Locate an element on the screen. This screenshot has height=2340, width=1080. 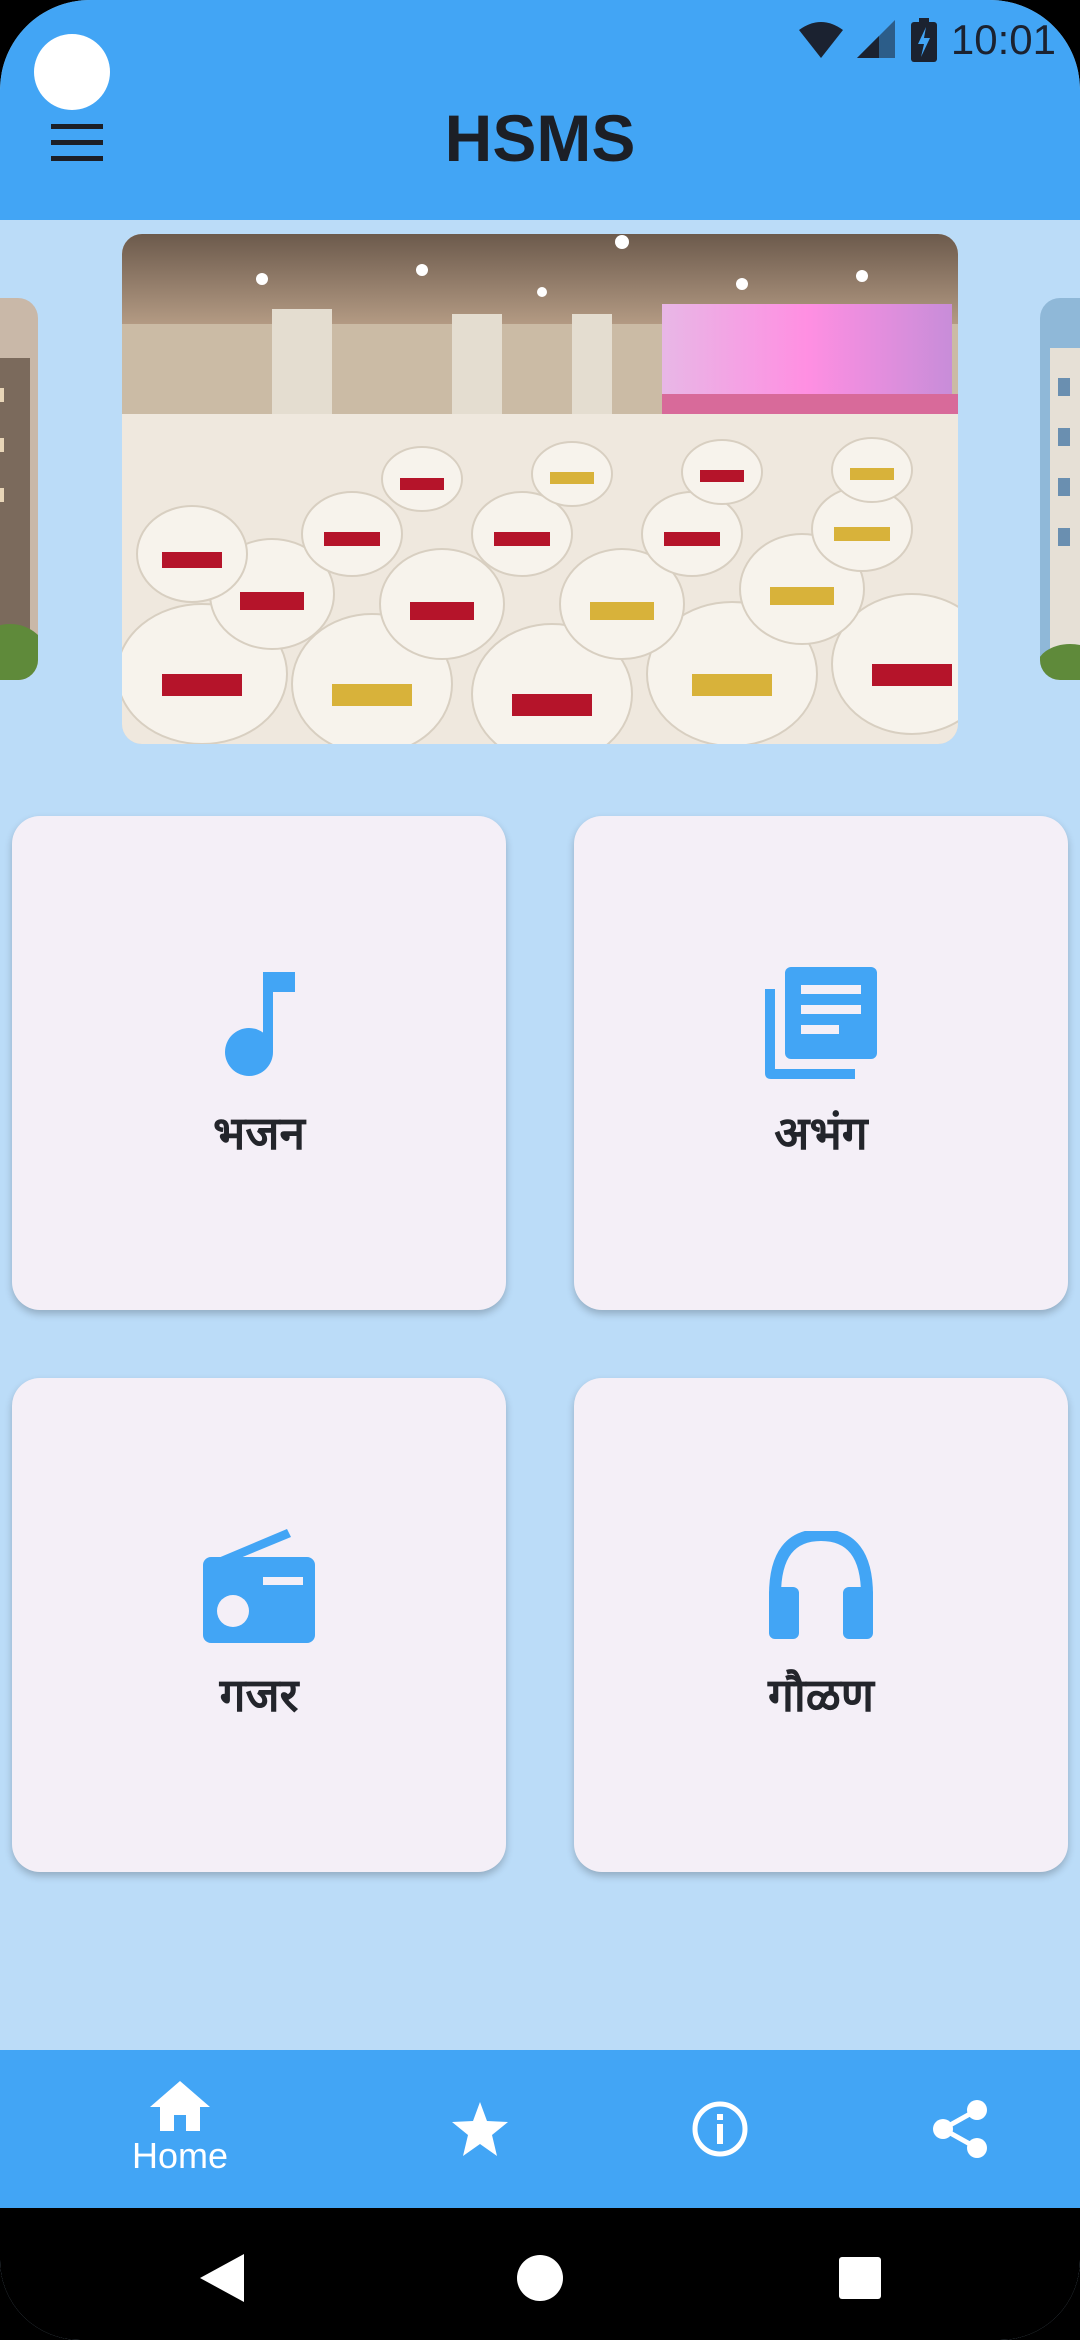
nav-home-label: Home is located at coordinates (180, 2155).